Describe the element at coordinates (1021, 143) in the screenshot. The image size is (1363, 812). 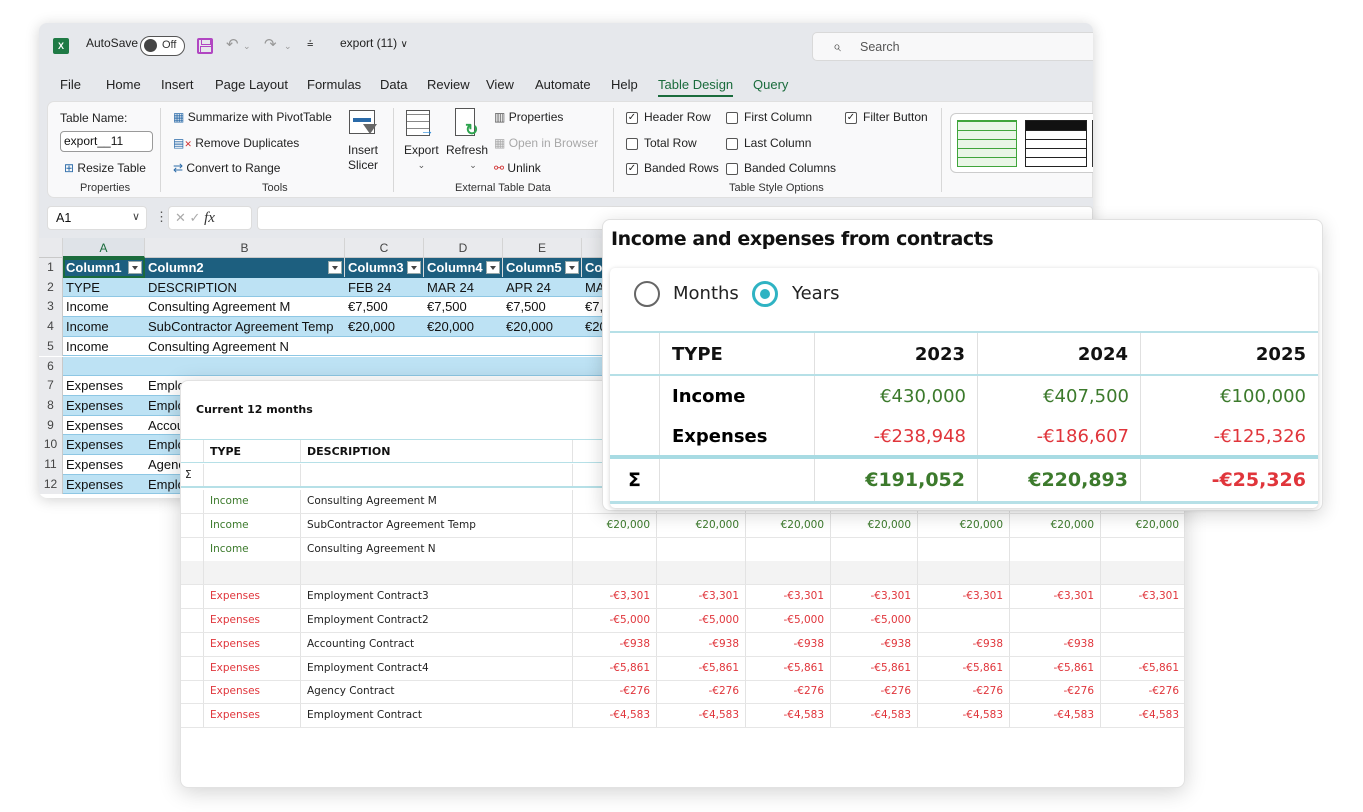
I see `table-styles-gallery` at that location.